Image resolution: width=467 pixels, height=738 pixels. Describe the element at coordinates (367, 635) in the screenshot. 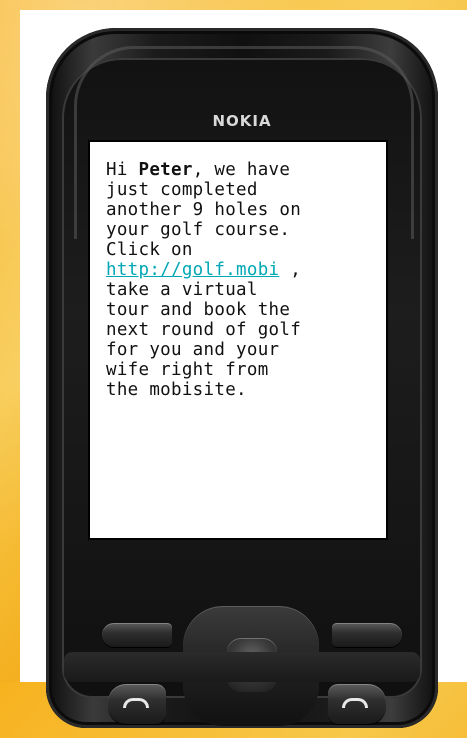

I see `right-soft-key` at that location.